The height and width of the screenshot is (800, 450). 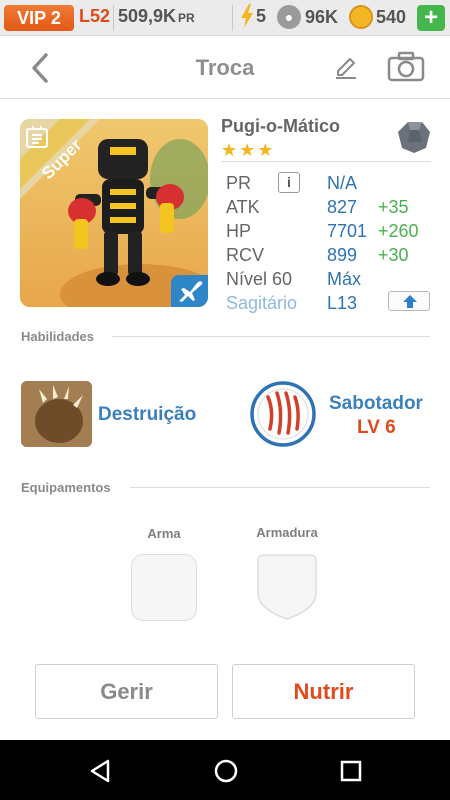 I want to click on power-value: 509,9K, so click(x=147, y=16).